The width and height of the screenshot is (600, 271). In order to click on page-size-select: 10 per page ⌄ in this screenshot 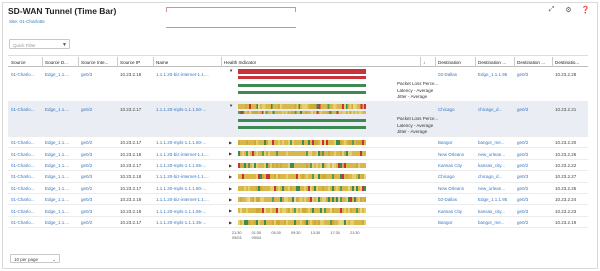, I will do `click(35, 258)`.